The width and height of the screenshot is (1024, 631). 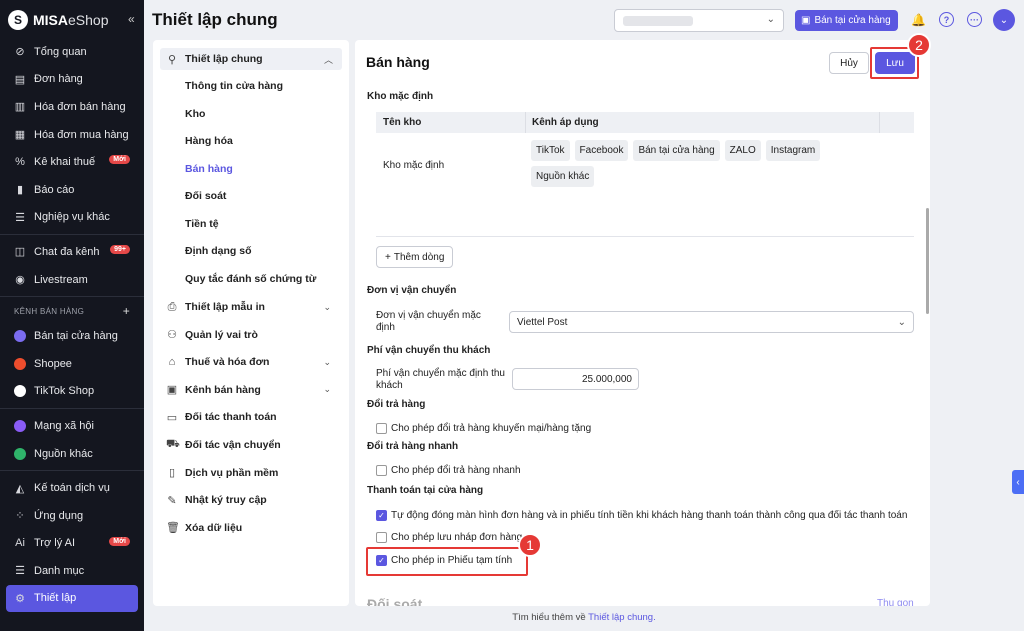 What do you see at coordinates (429, 350) in the screenshot?
I see `fee-section-label: Phí vận chuyển thu khách` at bounding box center [429, 350].